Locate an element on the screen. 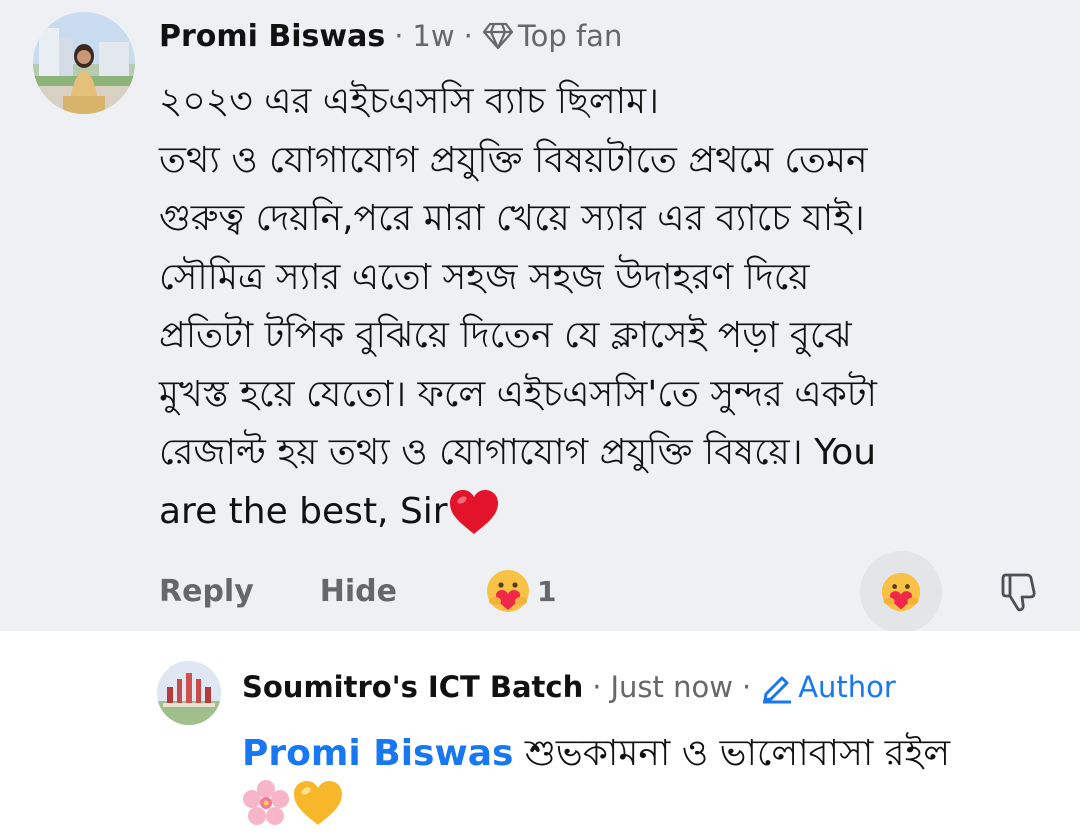  reply-button: Reply is located at coordinates (206, 591).